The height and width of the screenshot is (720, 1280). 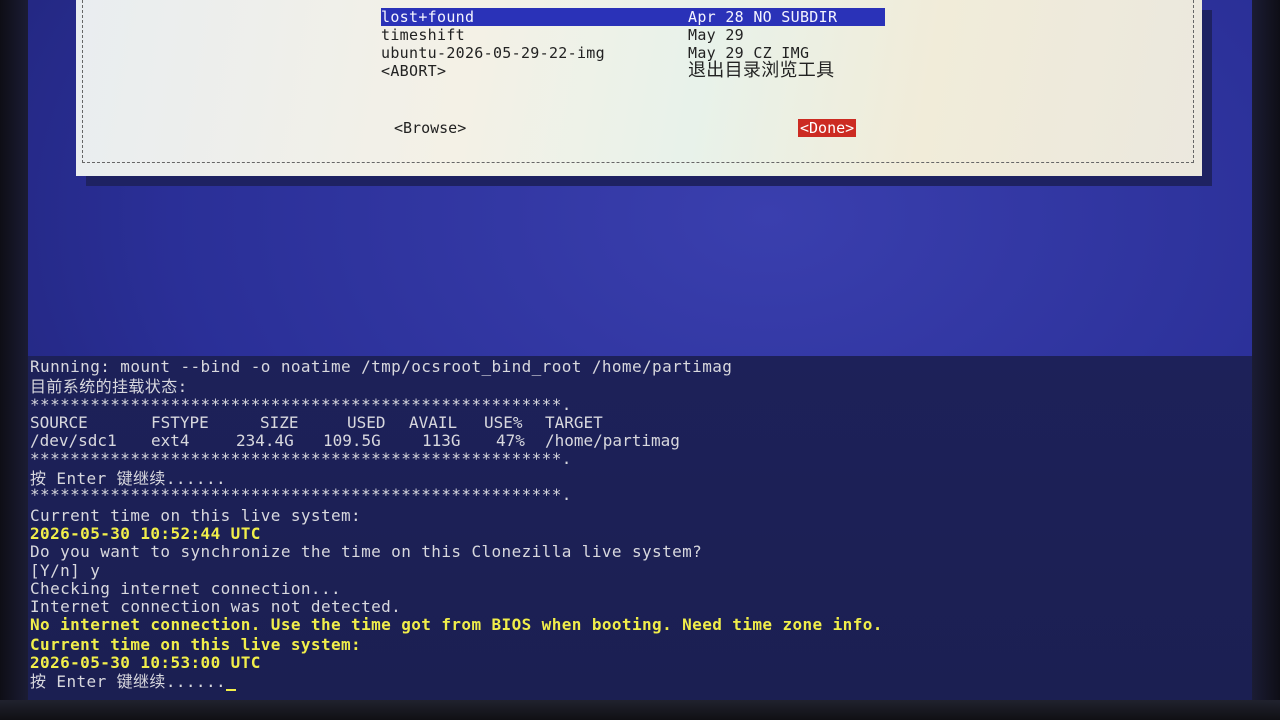 I want to click on monitor-bezel-right, so click(x=1266, y=360).